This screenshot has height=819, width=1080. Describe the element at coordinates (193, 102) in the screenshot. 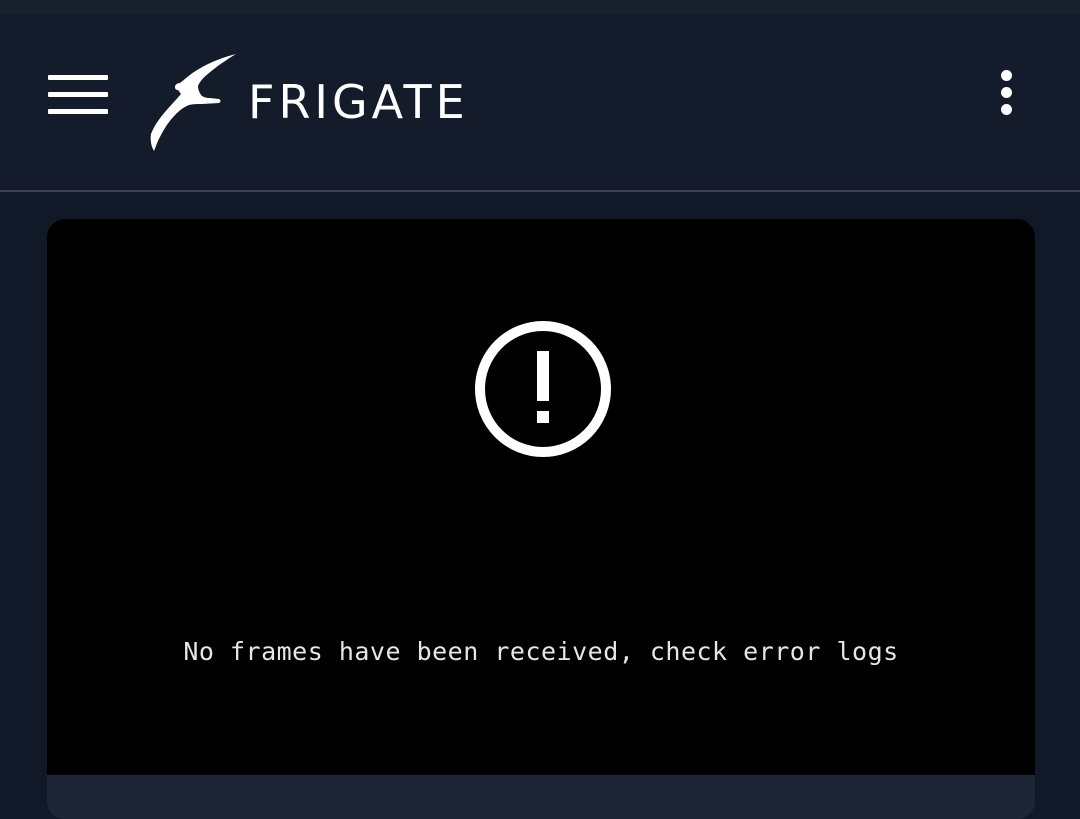

I see `frigate-bird-logo-icon` at that location.